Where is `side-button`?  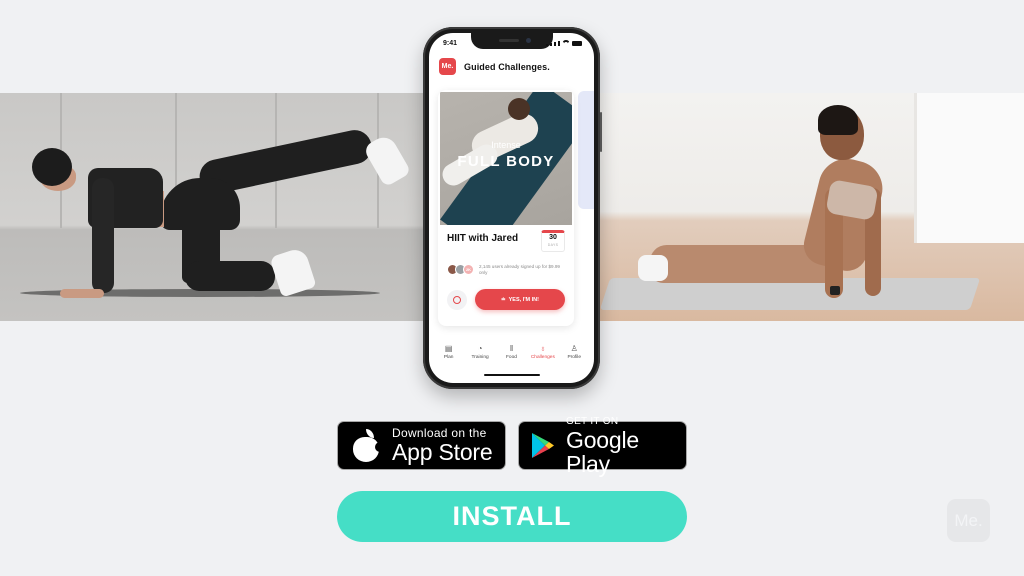
side-button is located at coordinates (601, 132).